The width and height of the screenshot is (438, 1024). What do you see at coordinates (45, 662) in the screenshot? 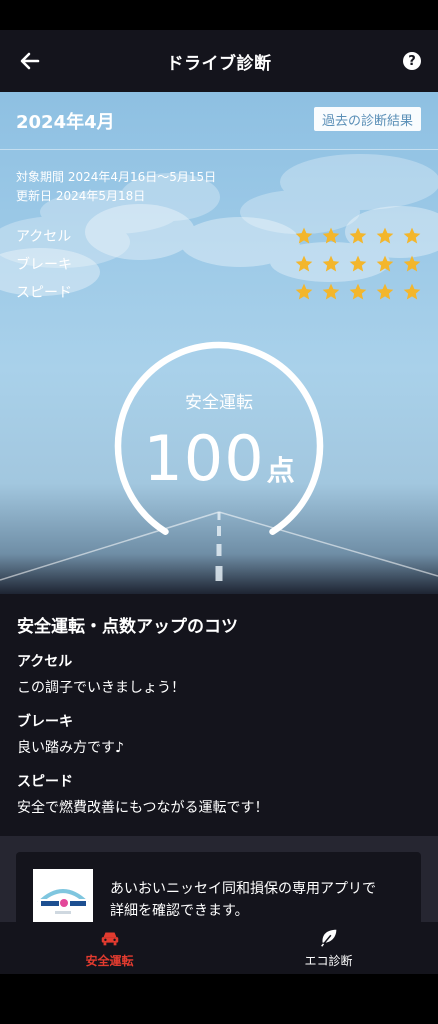
I see `tip-label: アクセル` at bounding box center [45, 662].